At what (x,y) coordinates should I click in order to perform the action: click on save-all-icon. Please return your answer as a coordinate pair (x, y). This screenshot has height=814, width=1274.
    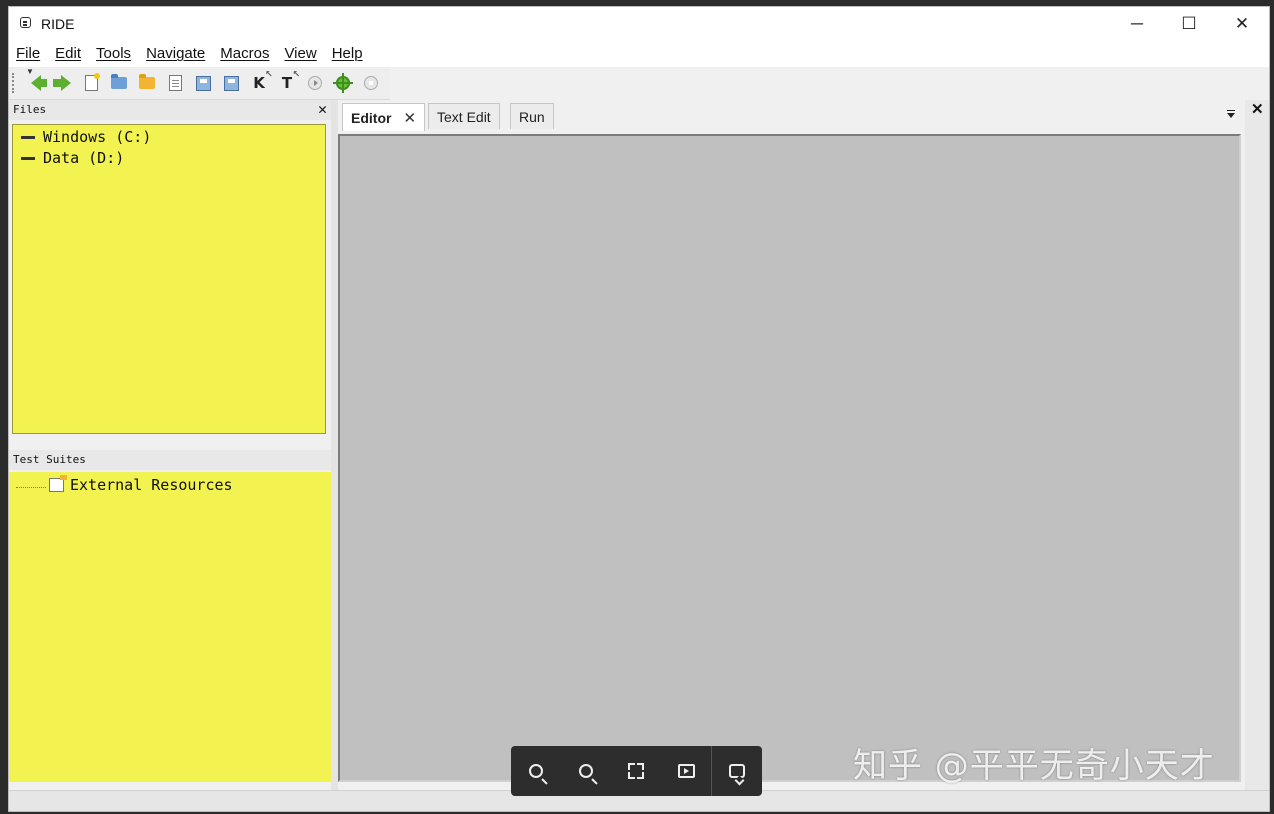
    Looking at the image, I should click on (231, 83).